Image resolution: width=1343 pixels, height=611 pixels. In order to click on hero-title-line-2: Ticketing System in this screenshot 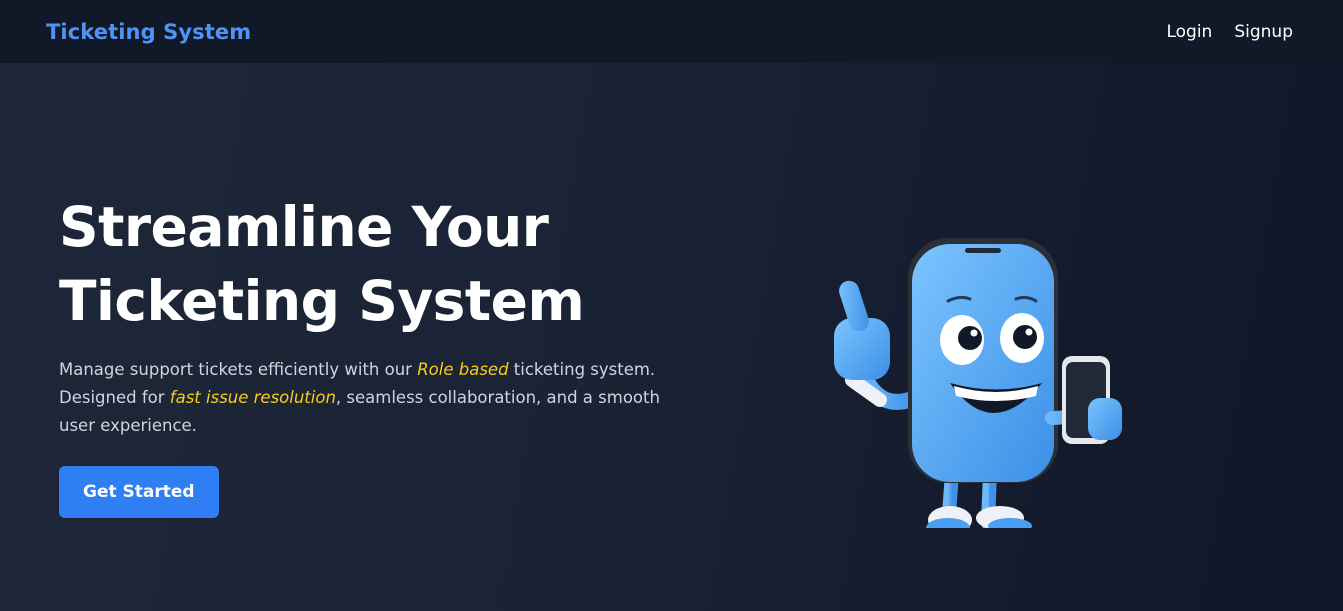, I will do `click(322, 301)`.